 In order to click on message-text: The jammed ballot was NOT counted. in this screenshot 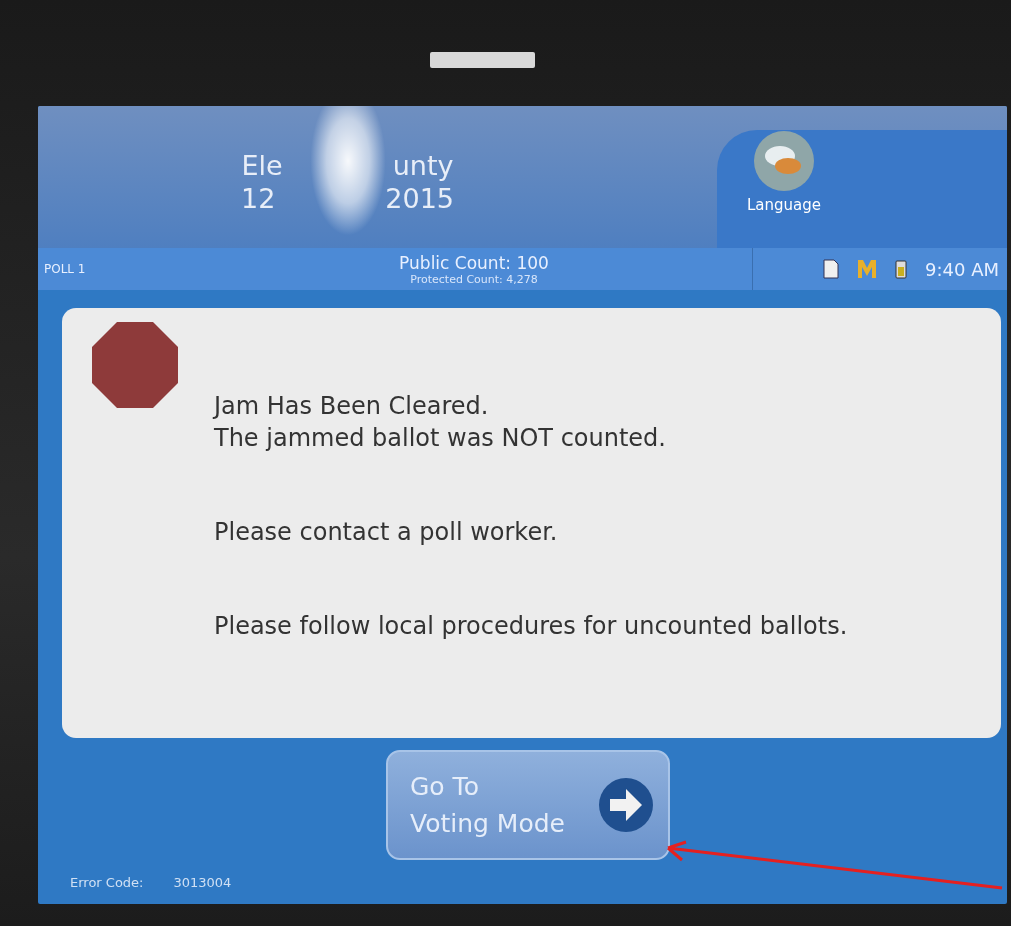, I will do `click(440, 438)`.